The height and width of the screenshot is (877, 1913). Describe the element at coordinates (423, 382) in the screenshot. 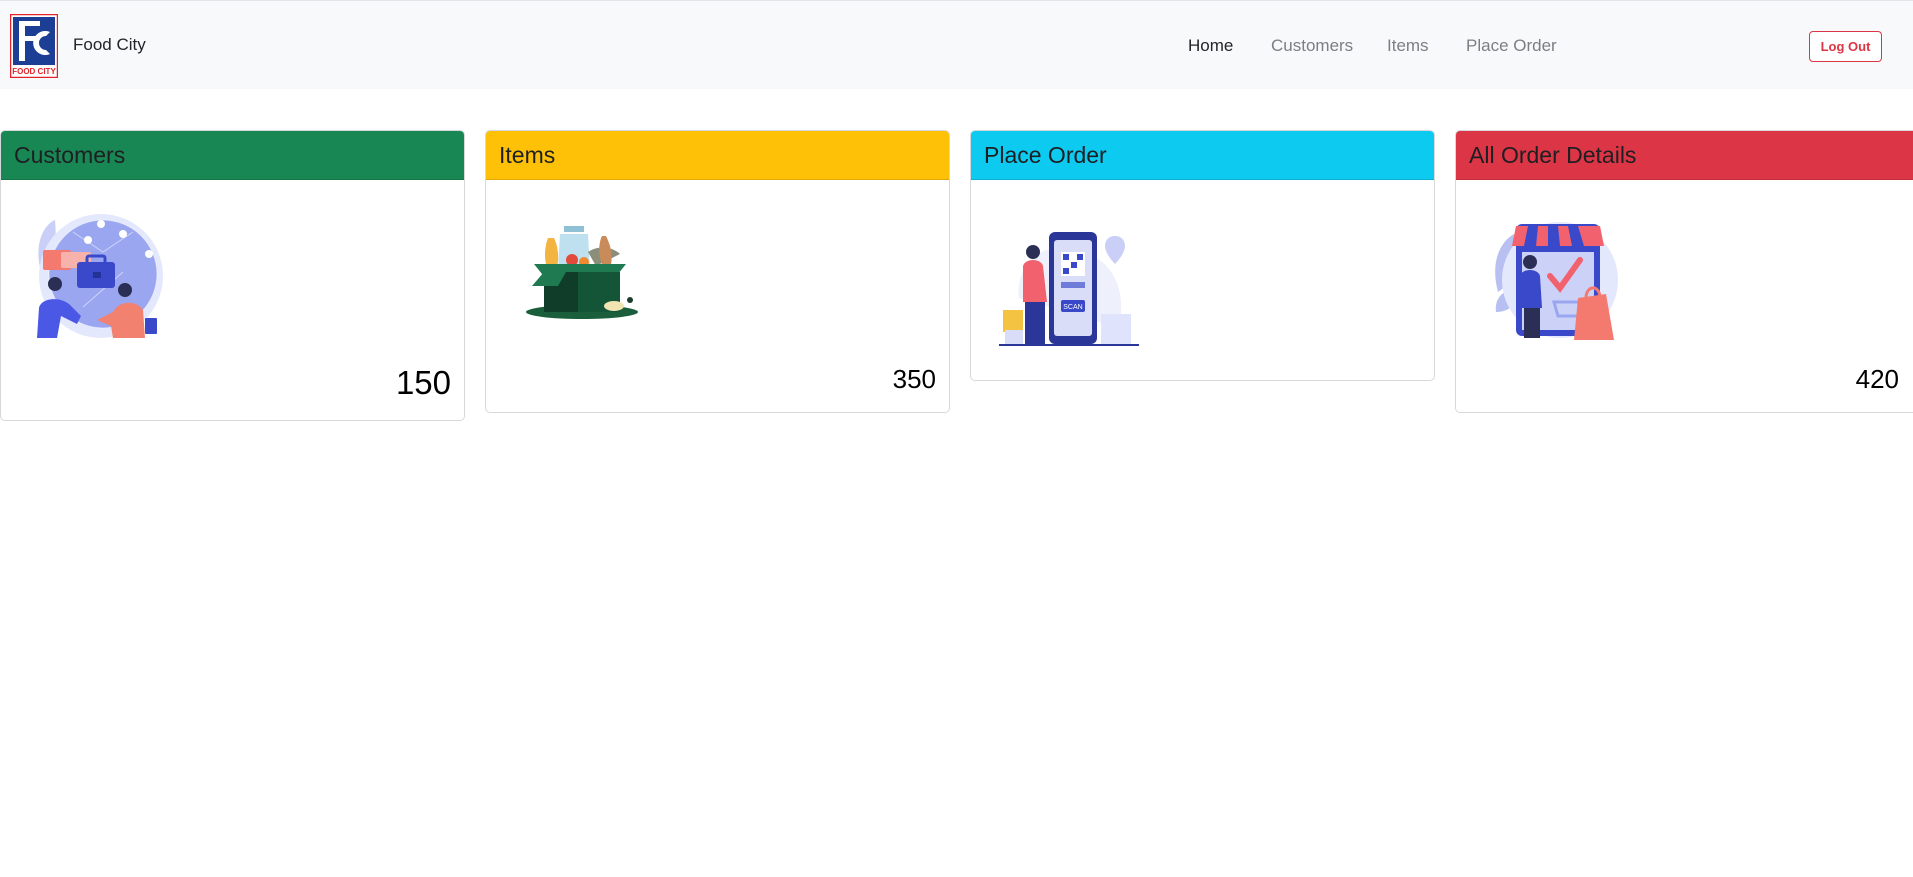

I see `customers-count: 150` at that location.